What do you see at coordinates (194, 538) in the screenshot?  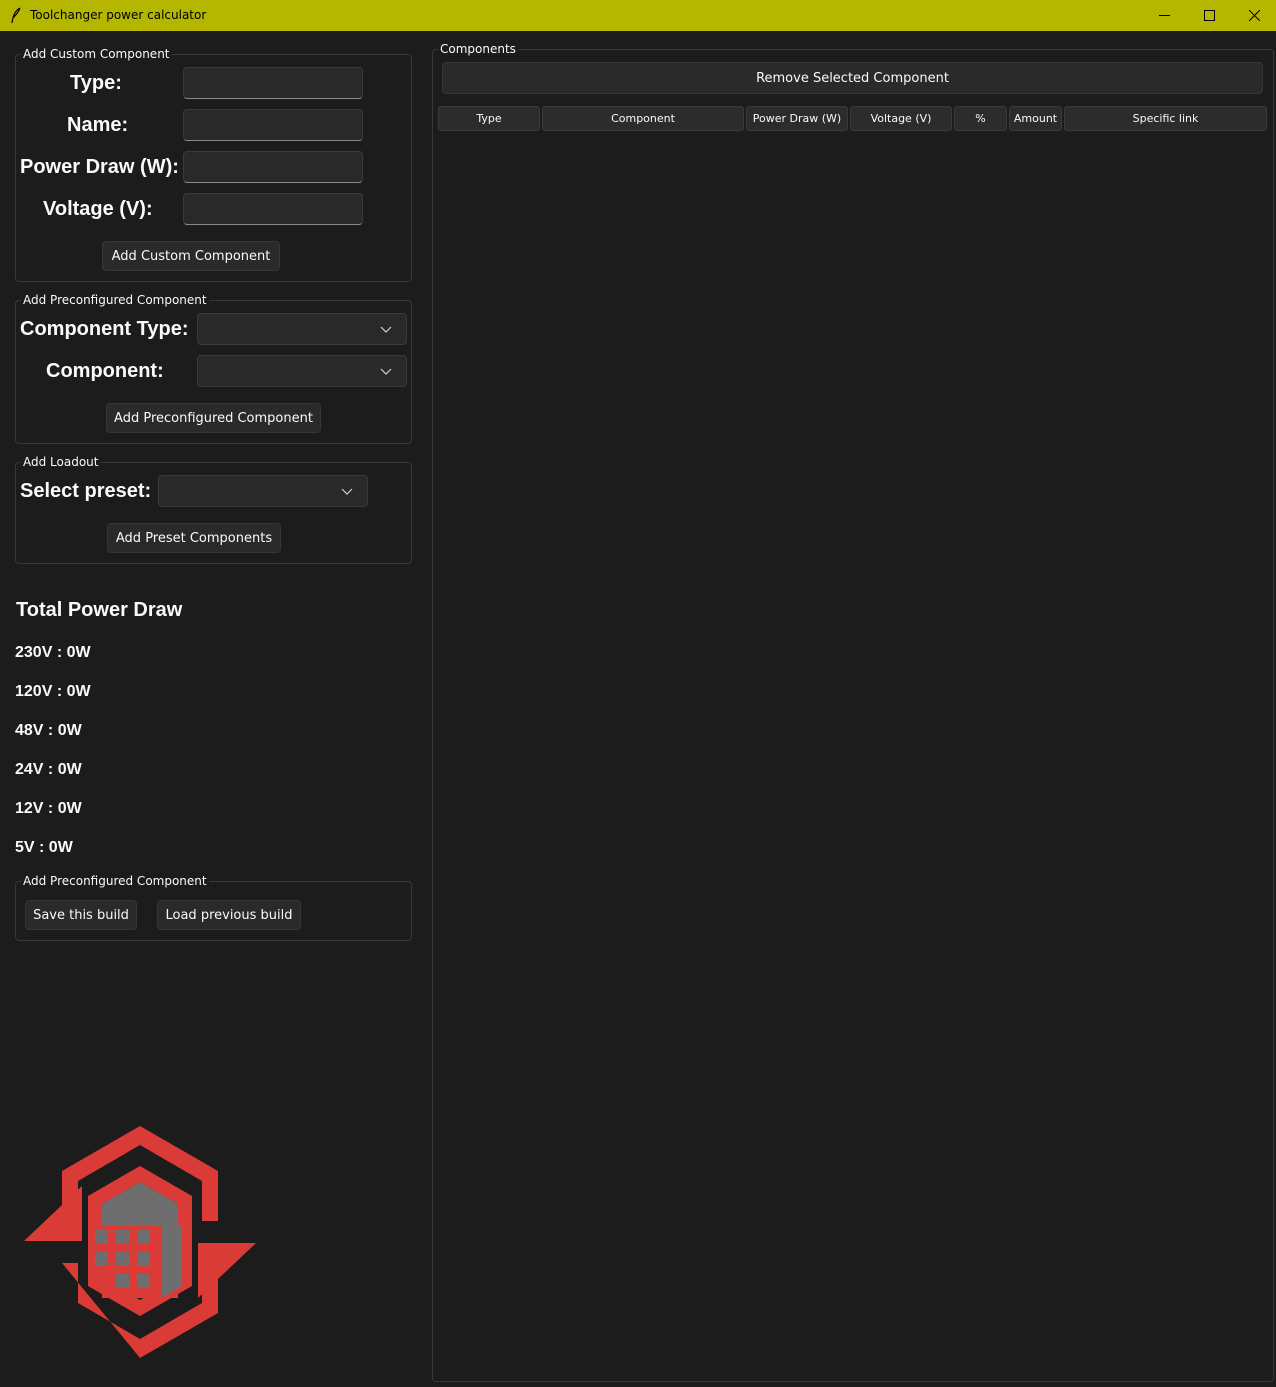 I see `add-preset-components-button: Add Preset Components` at bounding box center [194, 538].